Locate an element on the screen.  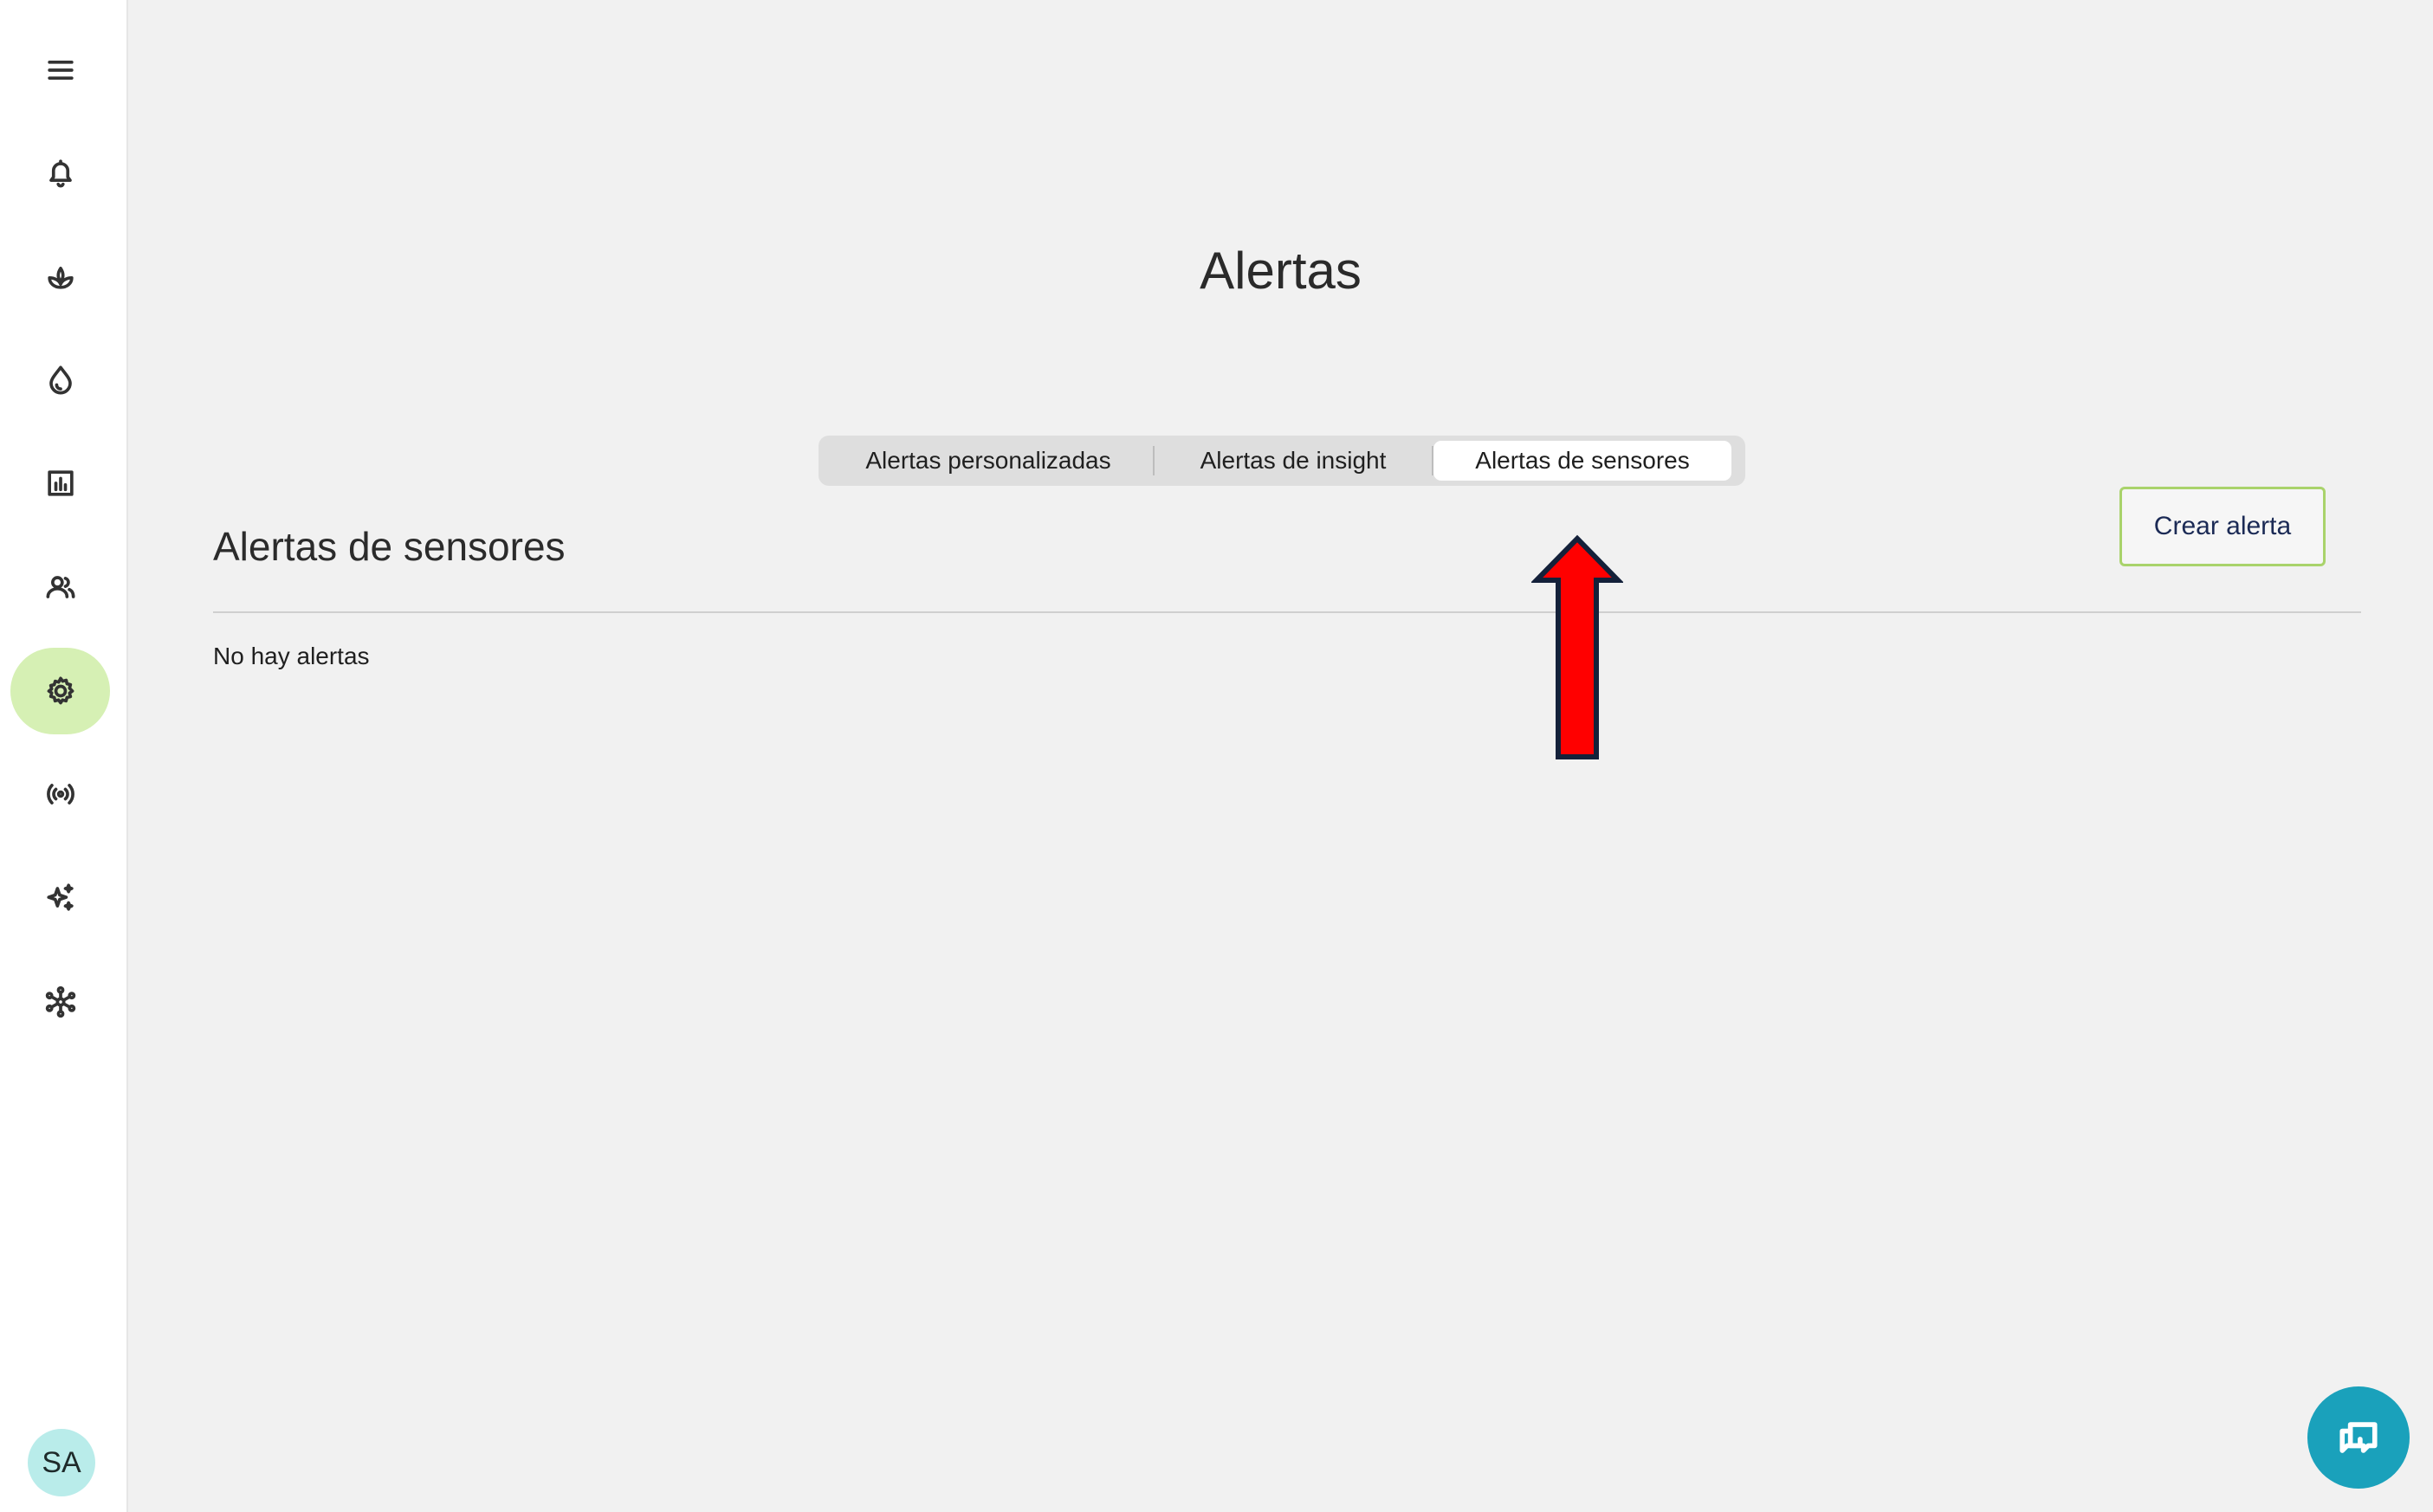
network-icon is located at coordinates (60, 1001).